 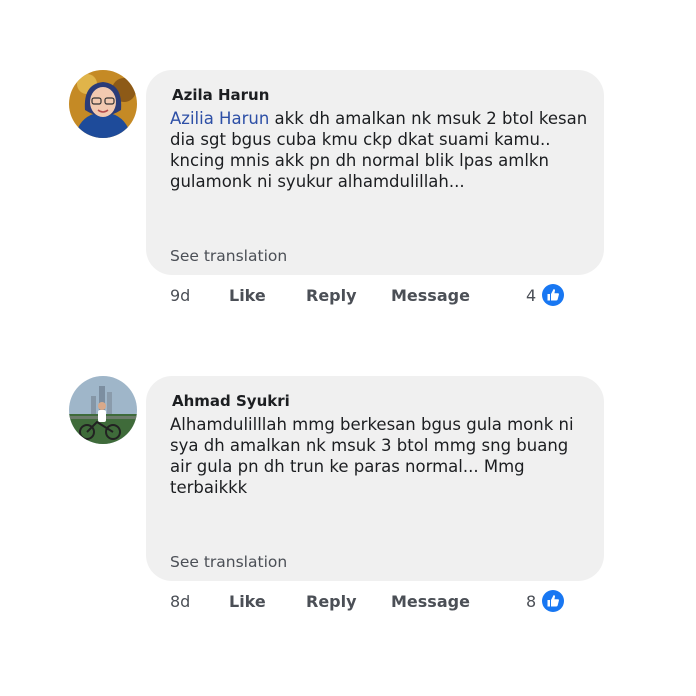 I want to click on reaction-count: 8, so click(x=531, y=601).